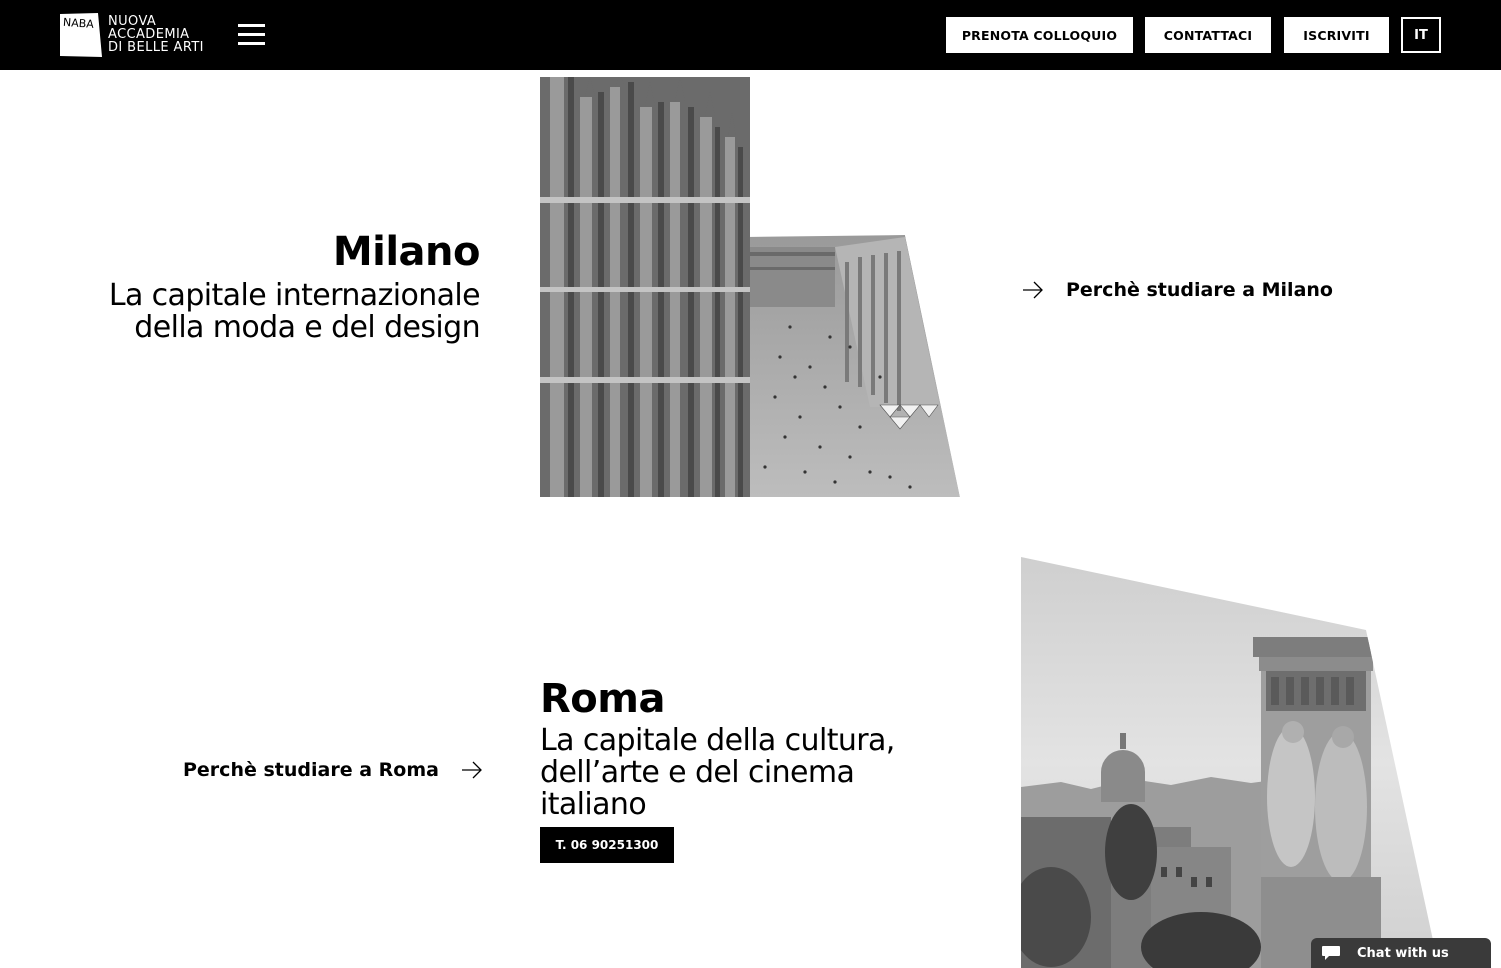  Describe the element at coordinates (79, 23) in the screenshot. I see `svg-text: NABA` at that location.